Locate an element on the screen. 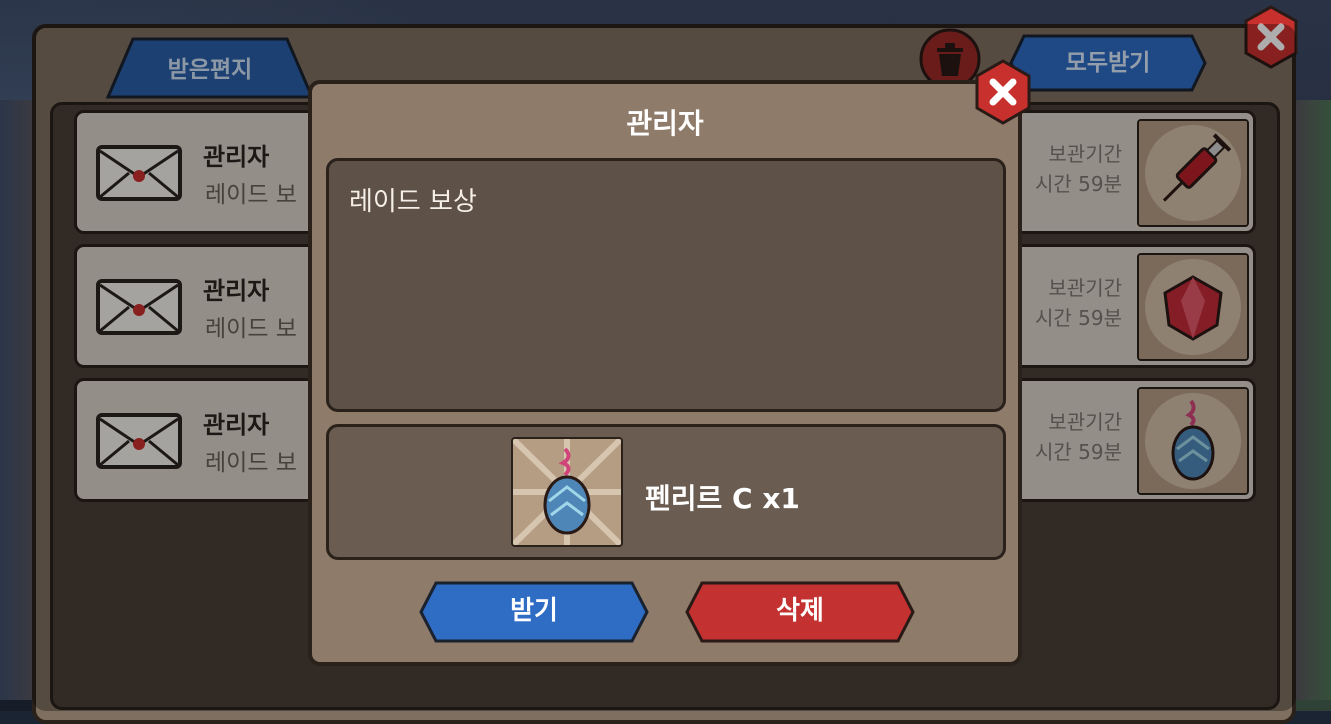 This screenshot has width=1331, height=724. claim-button-label: 받기 is located at coordinates (534, 611).